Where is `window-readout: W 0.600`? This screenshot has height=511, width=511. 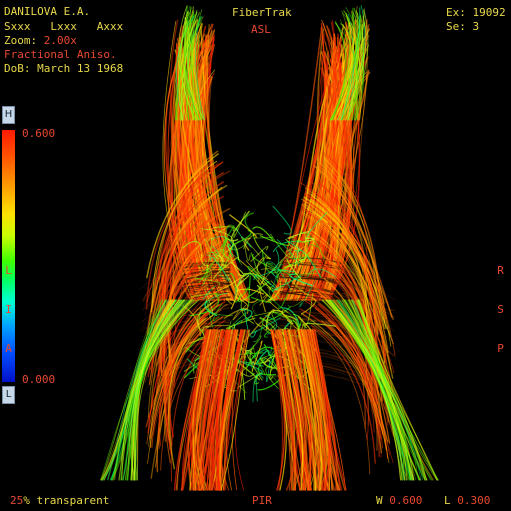 window-readout: W 0.600 is located at coordinates (399, 500).